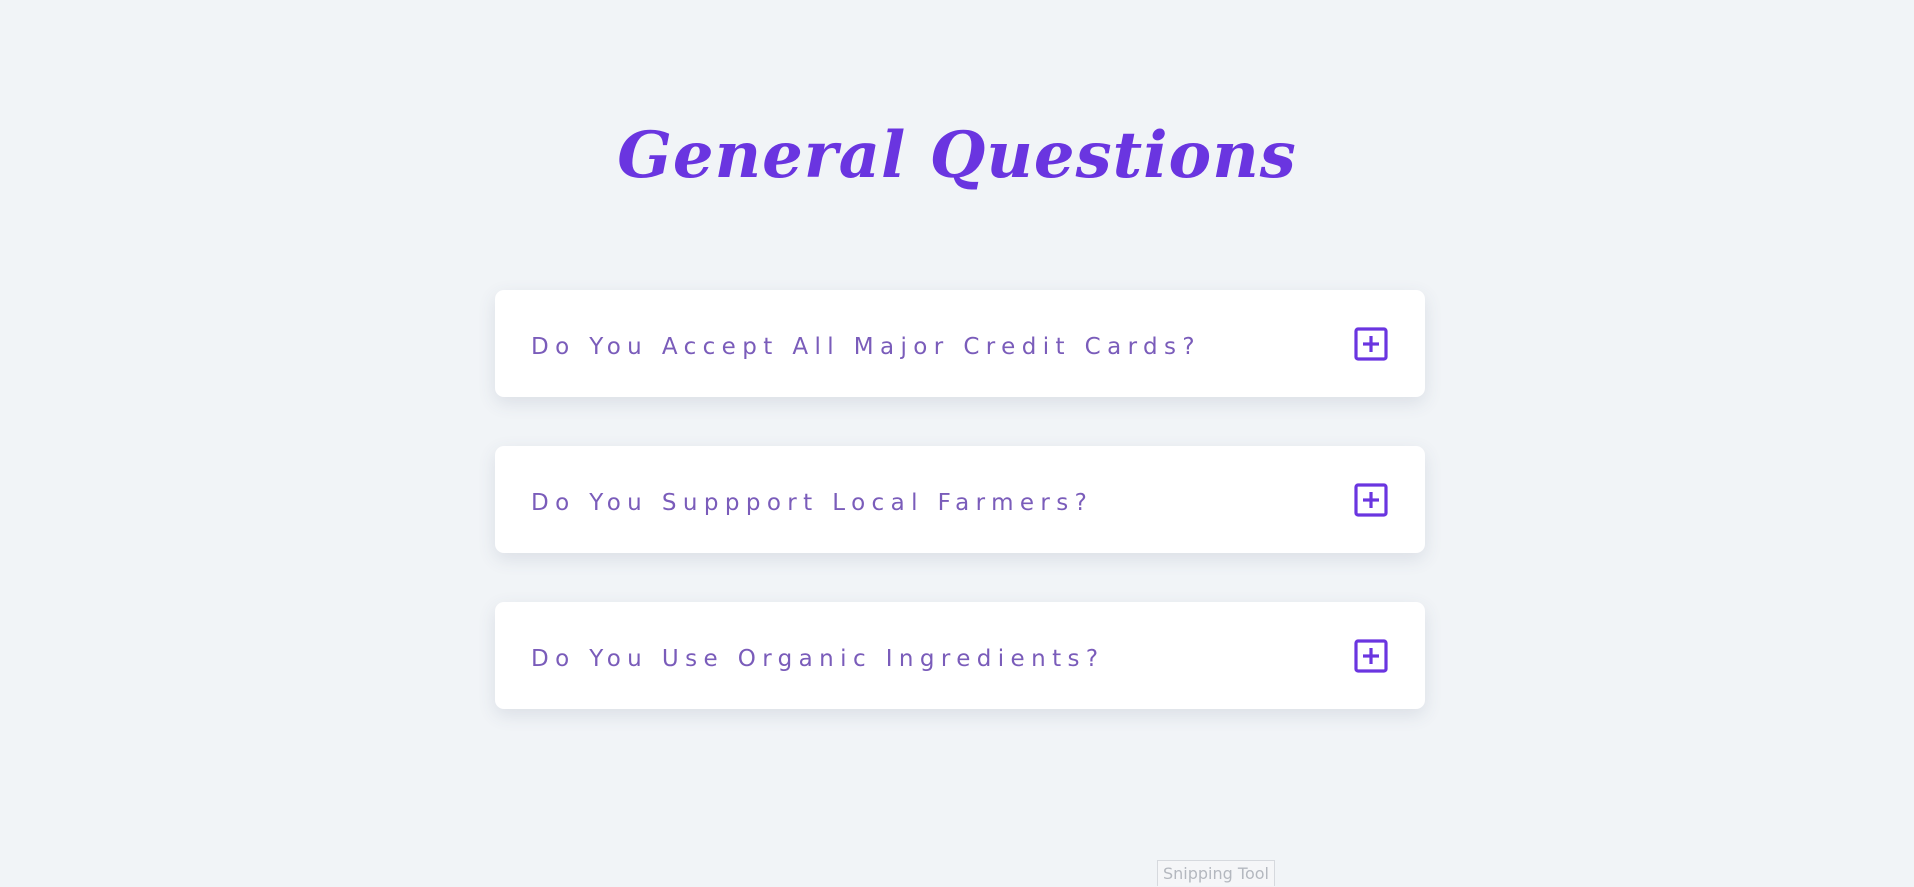  Describe the element at coordinates (818, 659) in the screenshot. I see `faq-question: Do You Use Organic Ingredients?` at that location.